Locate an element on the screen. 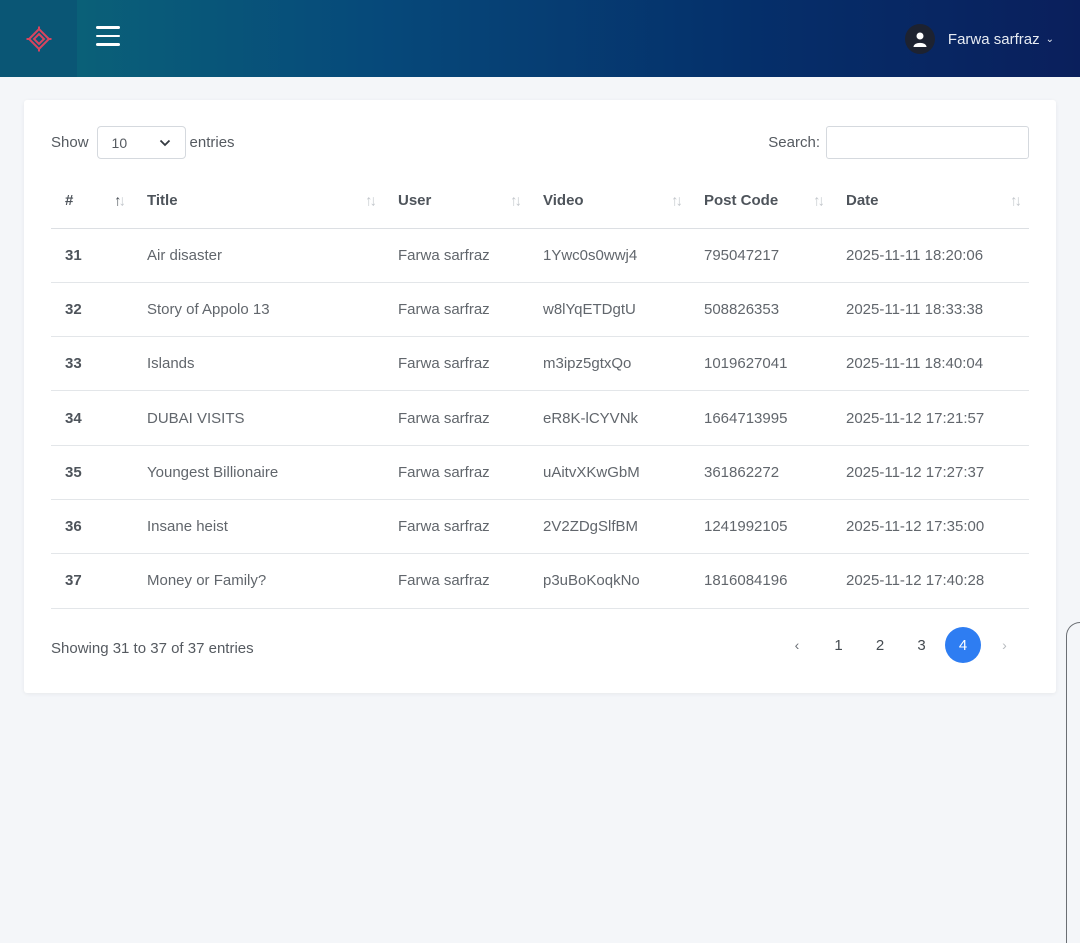 The image size is (1080, 943). cell-video: m3ipz5gtxQo is located at coordinates (587, 364).